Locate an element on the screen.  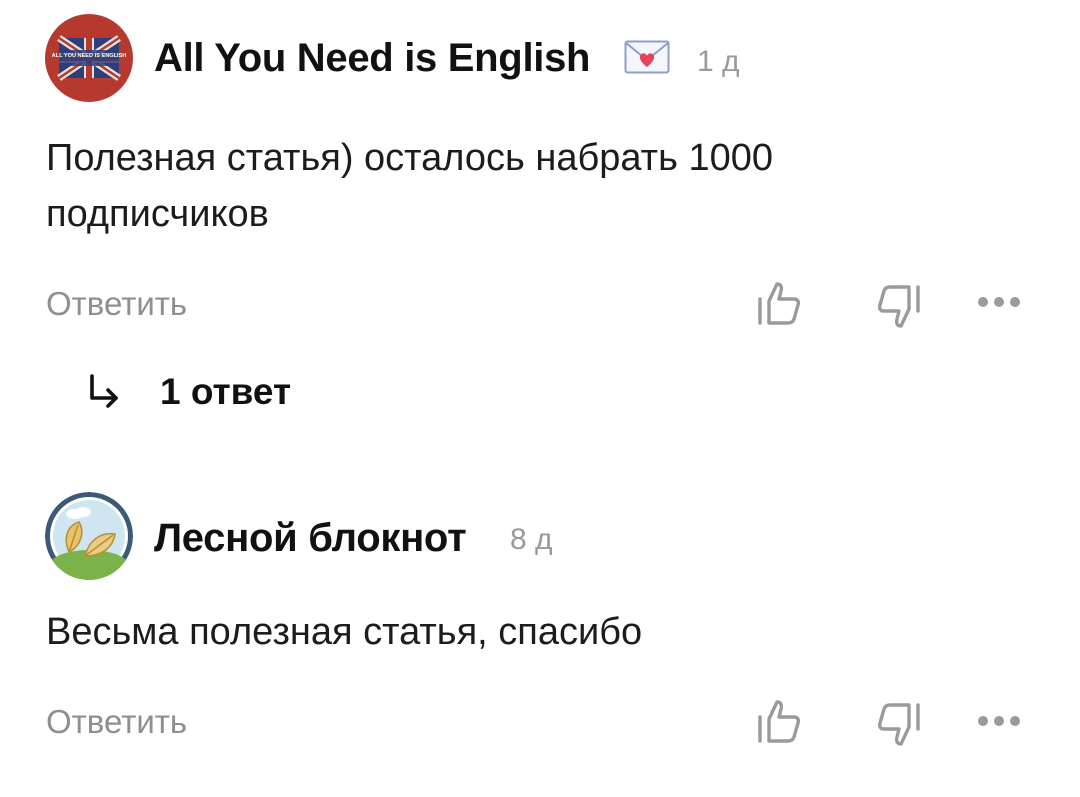
replies-count: 1 ответ is located at coordinates (226, 391).